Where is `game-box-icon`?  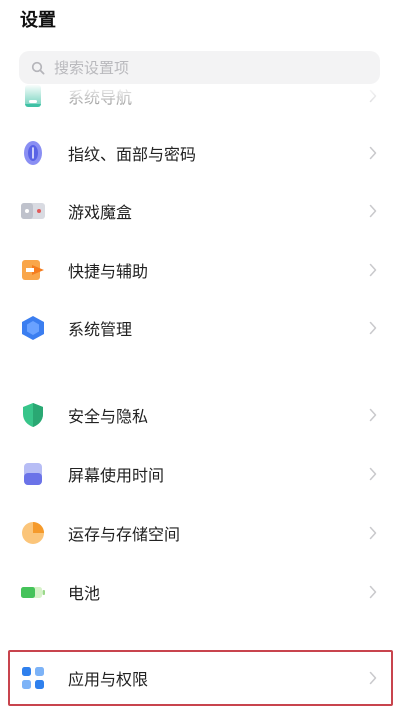
game-box-icon is located at coordinates (33, 211).